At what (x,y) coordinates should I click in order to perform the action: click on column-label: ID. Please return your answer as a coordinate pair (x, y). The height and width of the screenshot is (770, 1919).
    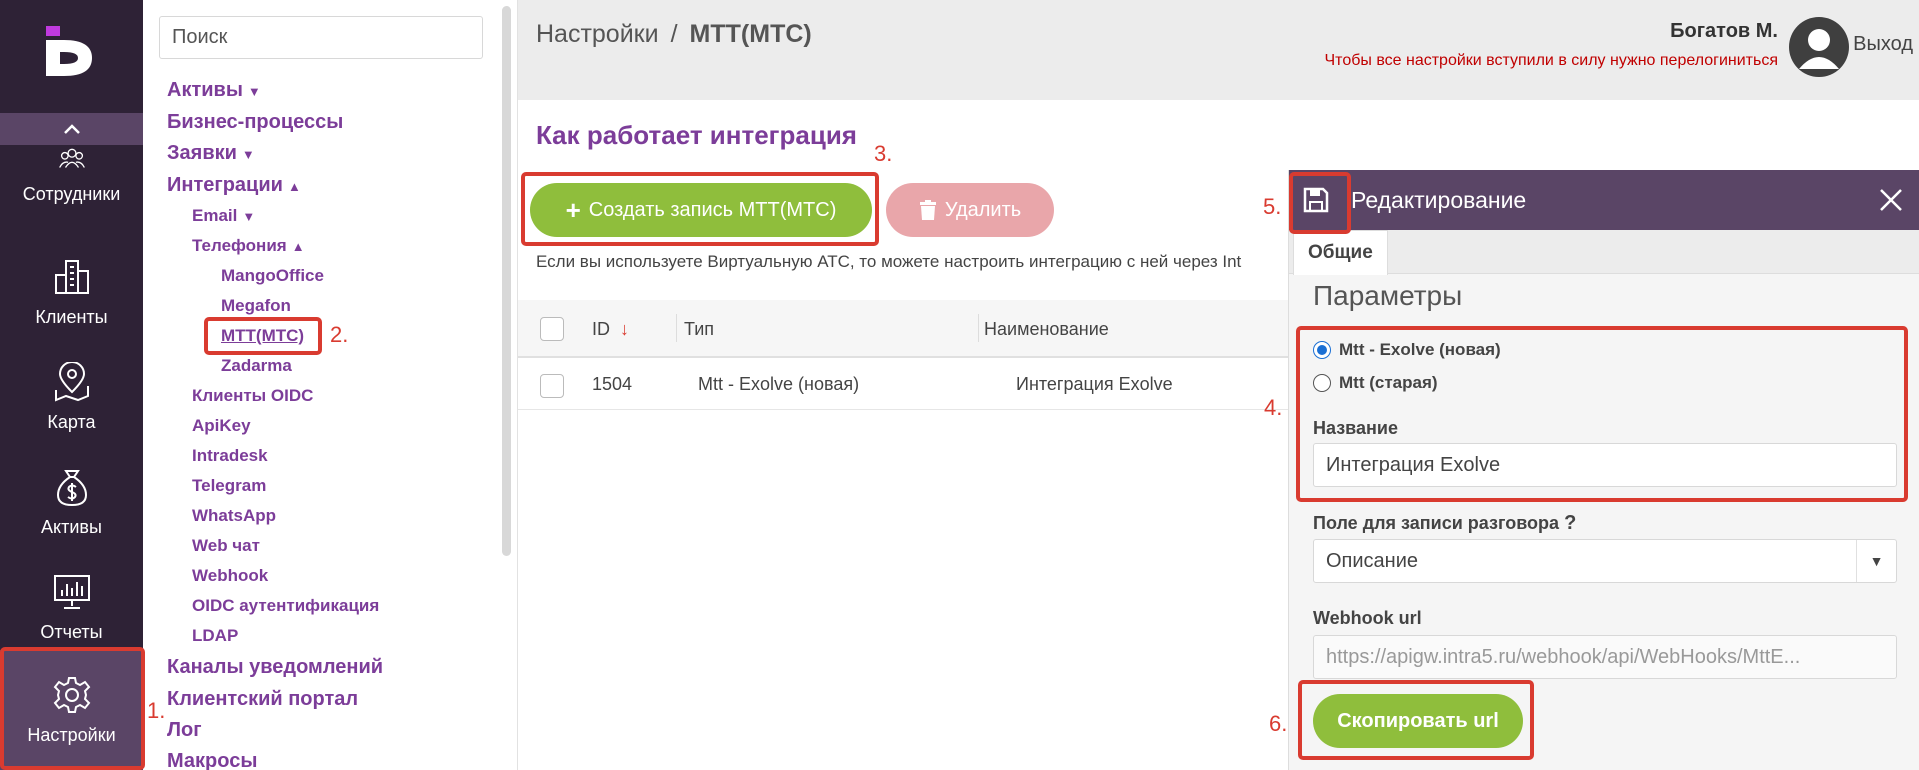
    Looking at the image, I should click on (601, 329).